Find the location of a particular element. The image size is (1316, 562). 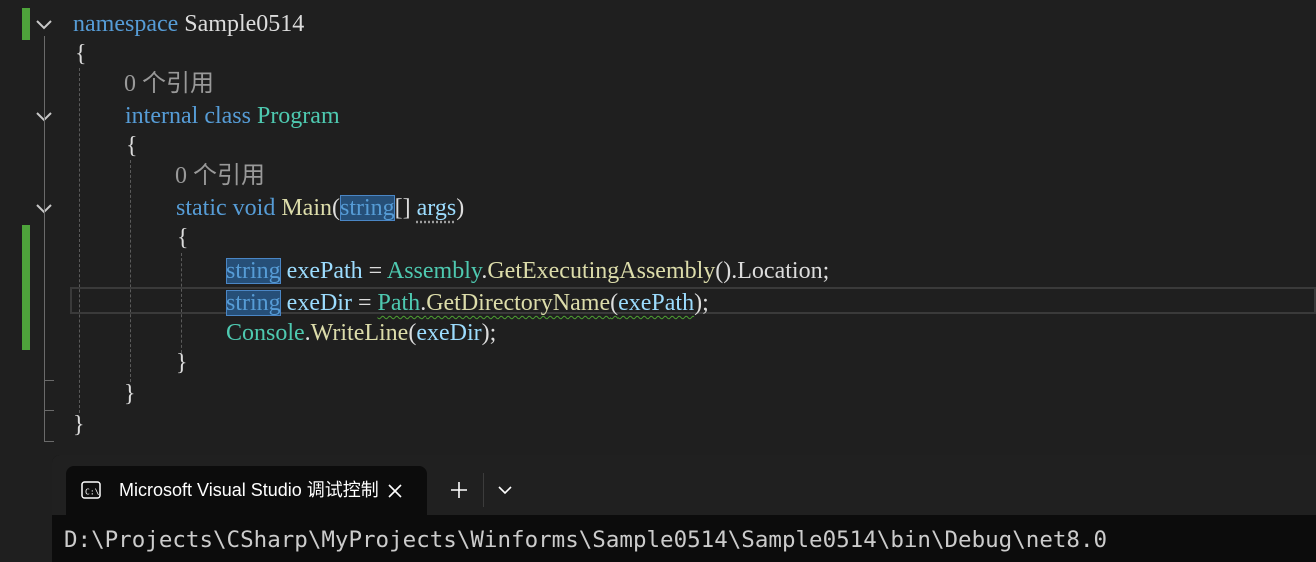

divider is located at coordinates (483, 490).